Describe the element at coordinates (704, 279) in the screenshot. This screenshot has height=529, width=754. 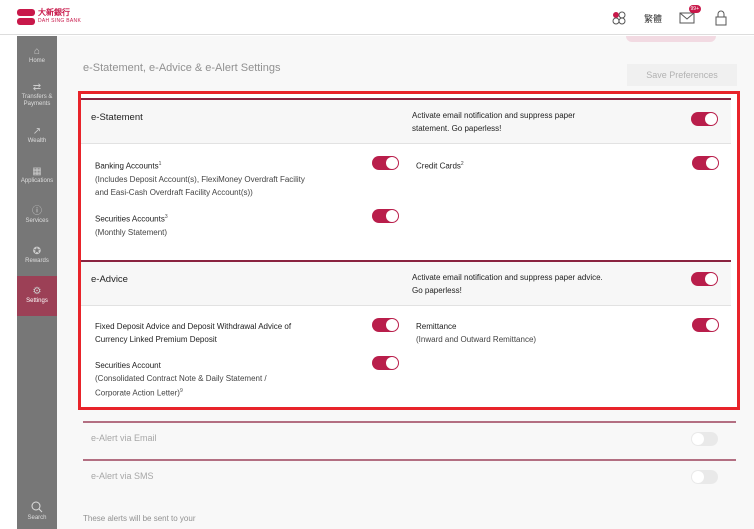
I see `eadvice-master-toggle` at that location.